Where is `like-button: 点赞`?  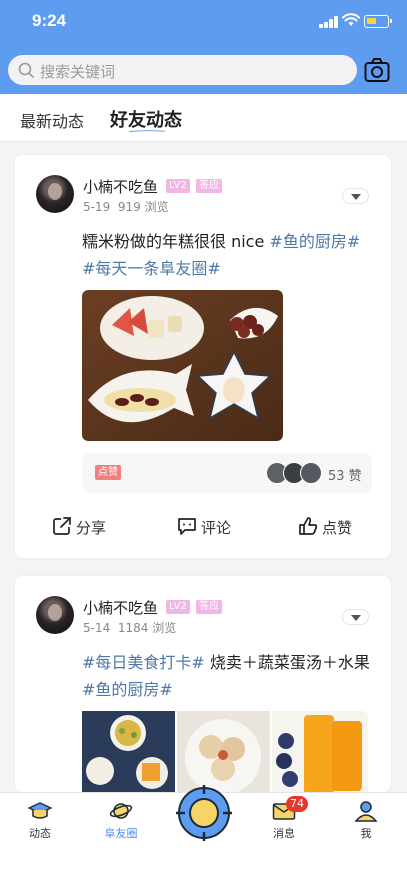 like-button: 点赞 is located at coordinates (328, 527).